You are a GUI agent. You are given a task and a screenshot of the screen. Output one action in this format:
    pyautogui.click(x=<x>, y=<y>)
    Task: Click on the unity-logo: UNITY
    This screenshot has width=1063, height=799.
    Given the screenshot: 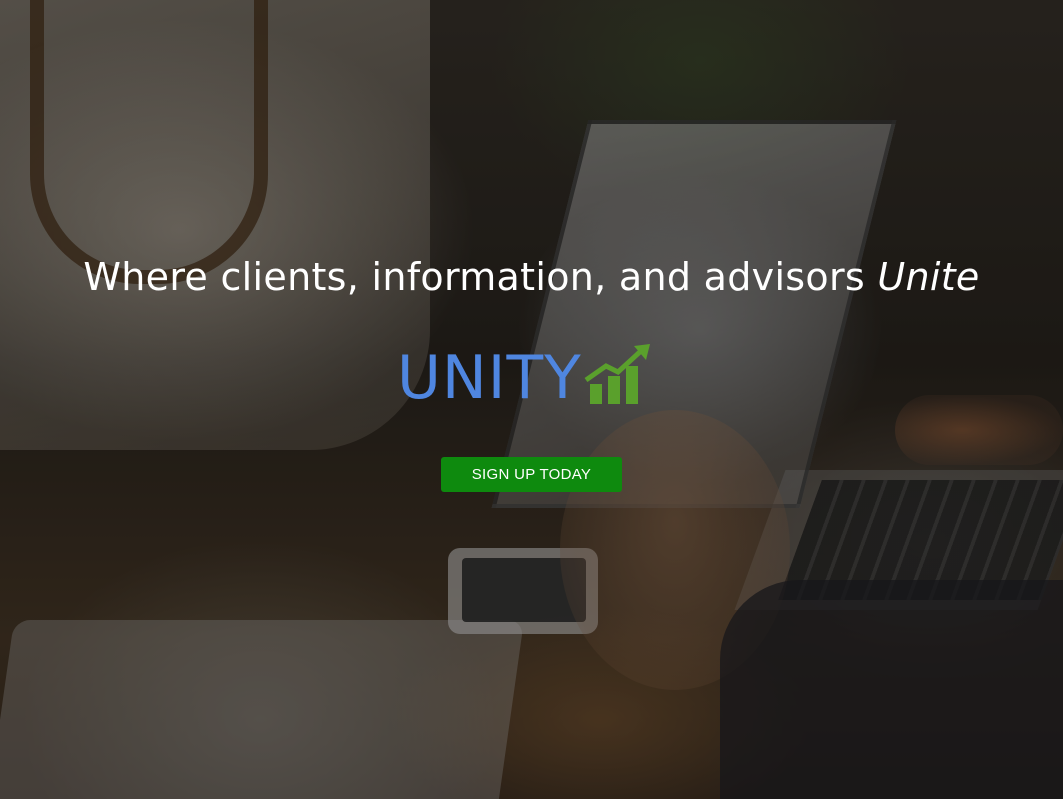 What is the action you would take?
    pyautogui.click(x=525, y=375)
    